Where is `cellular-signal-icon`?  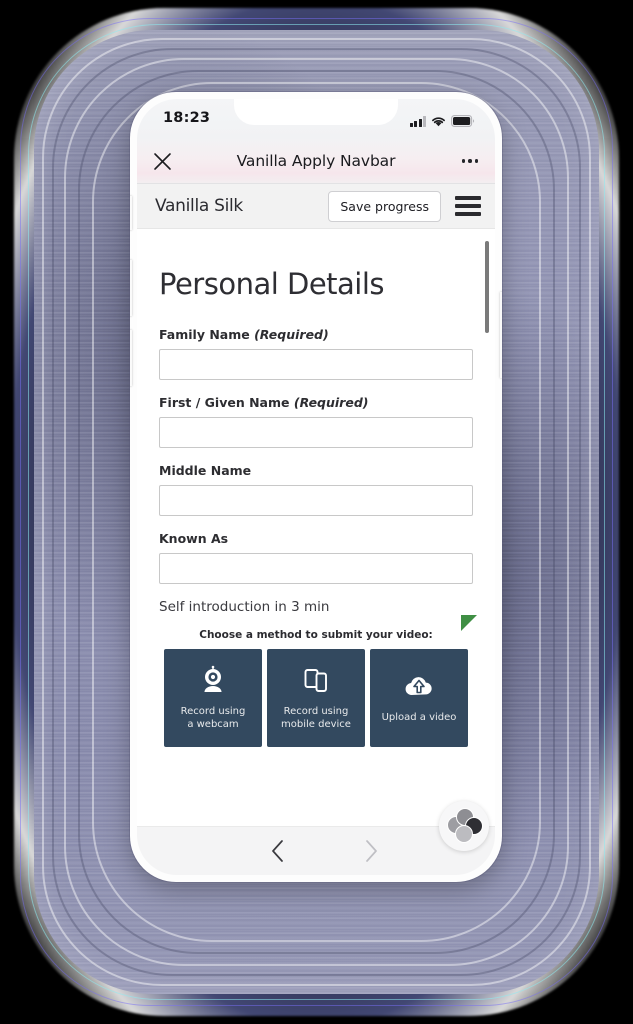 cellular-signal-icon is located at coordinates (417, 121).